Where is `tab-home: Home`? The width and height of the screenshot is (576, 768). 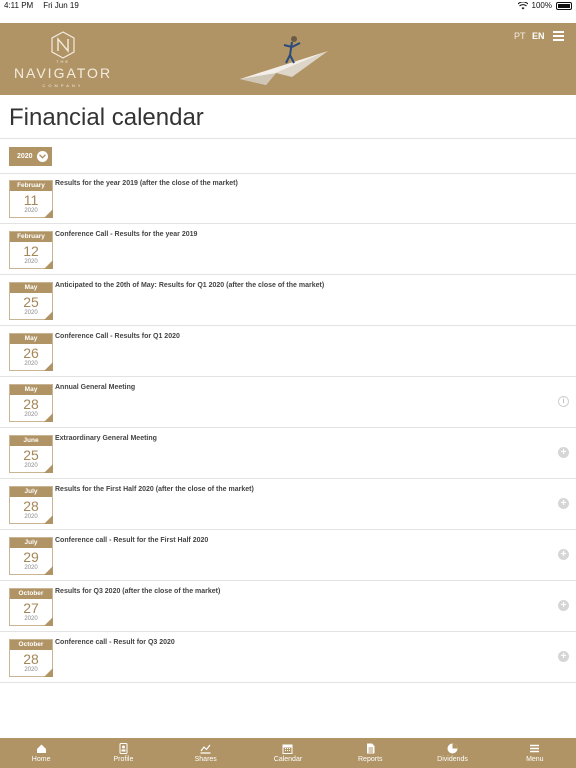
tab-home: Home is located at coordinates (41, 753).